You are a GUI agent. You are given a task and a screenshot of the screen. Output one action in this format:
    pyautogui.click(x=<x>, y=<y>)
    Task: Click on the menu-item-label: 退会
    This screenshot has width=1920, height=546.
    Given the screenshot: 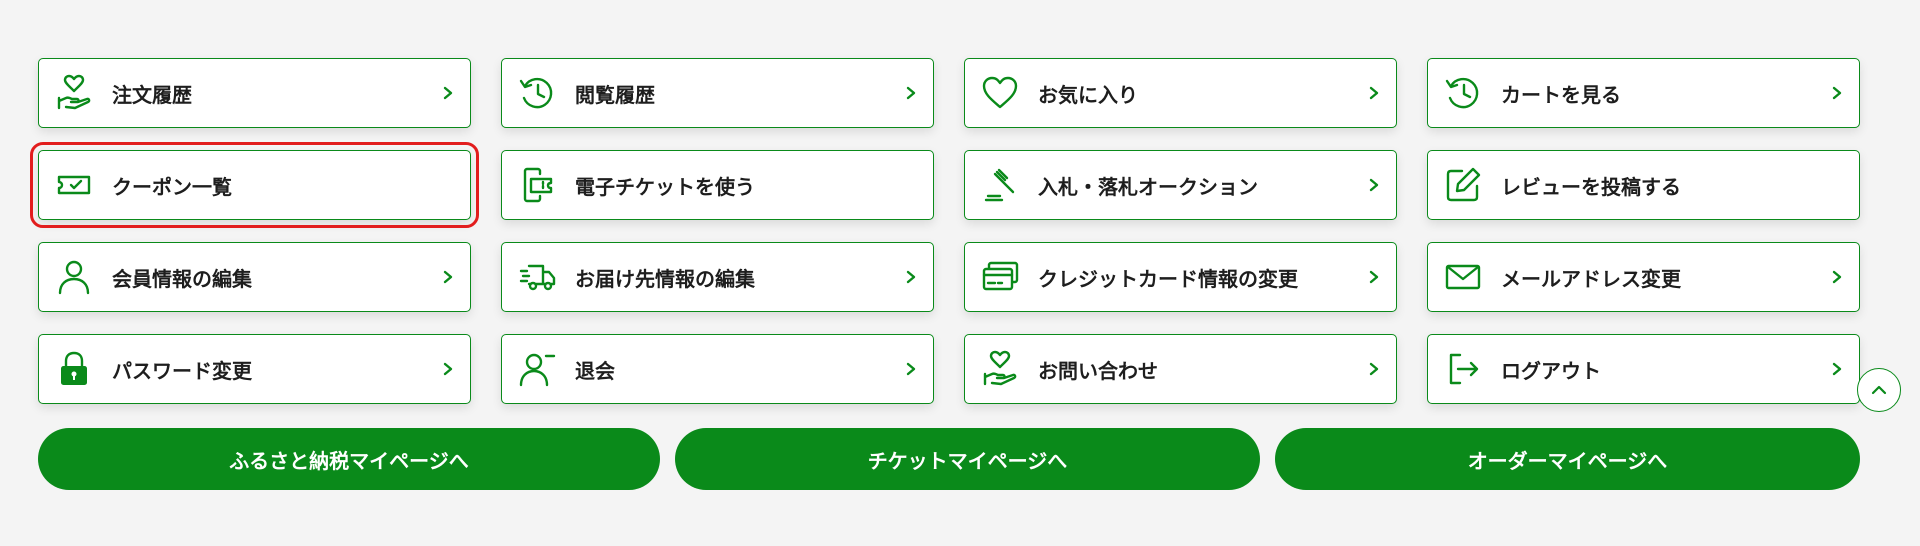 What is the action you would take?
    pyautogui.click(x=595, y=370)
    